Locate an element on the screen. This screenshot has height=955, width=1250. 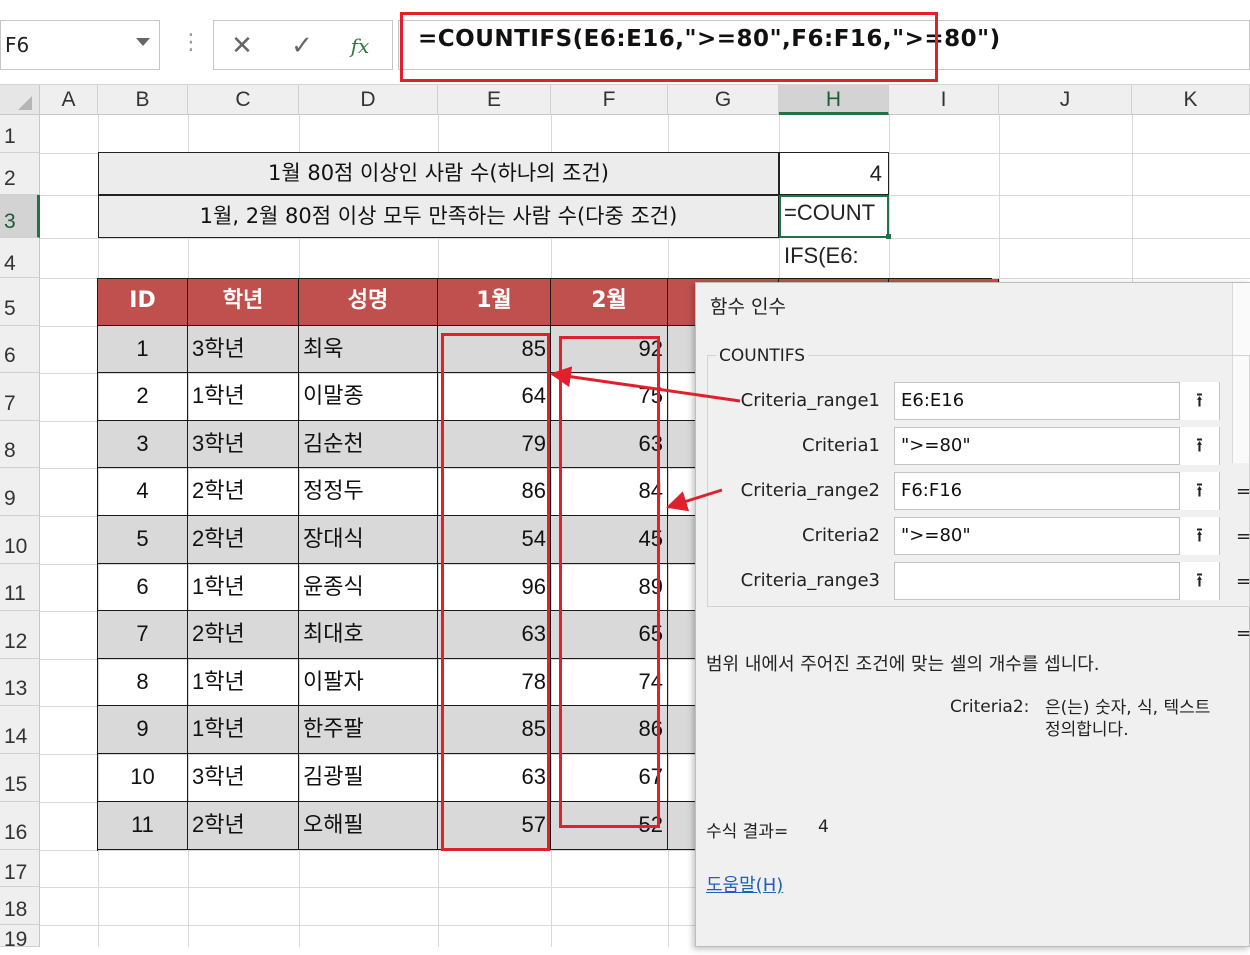
arrow-to-feb-range is located at coordinates (694, 500).